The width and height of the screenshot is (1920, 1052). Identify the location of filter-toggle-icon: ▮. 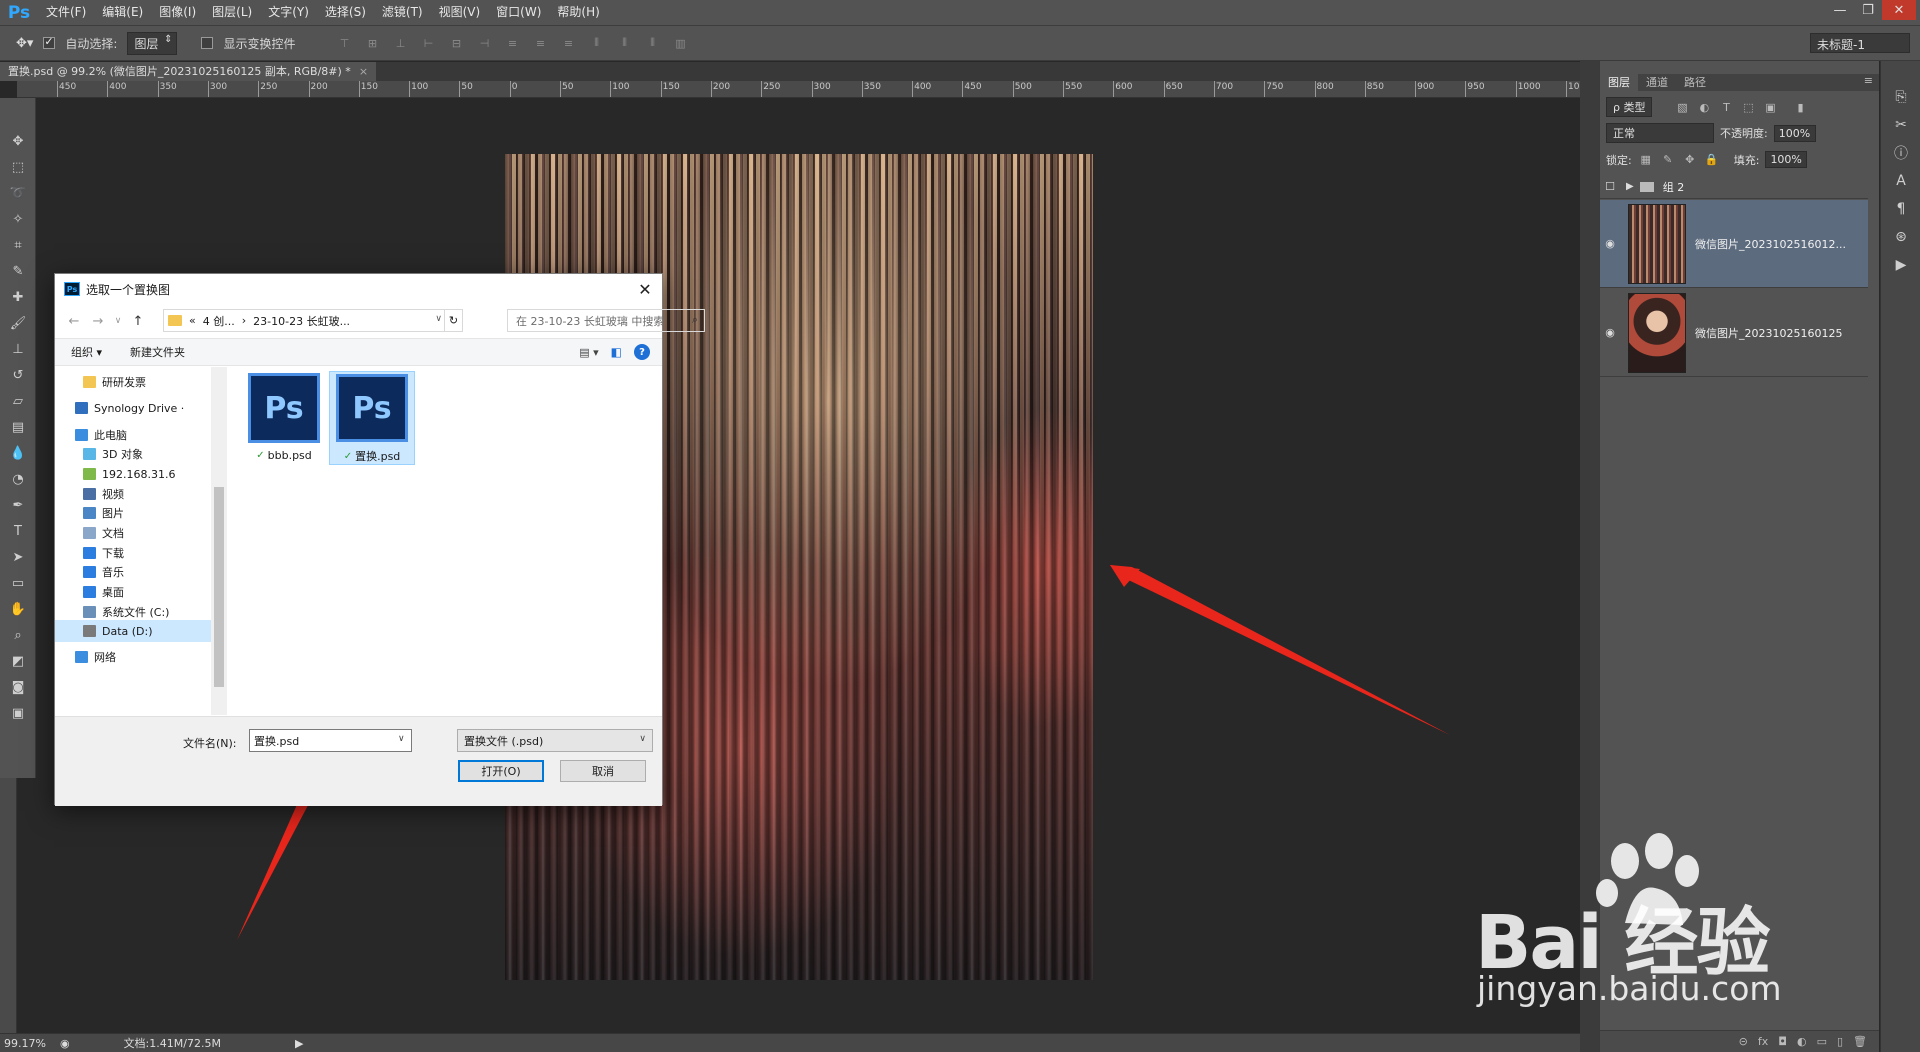
(1800, 107).